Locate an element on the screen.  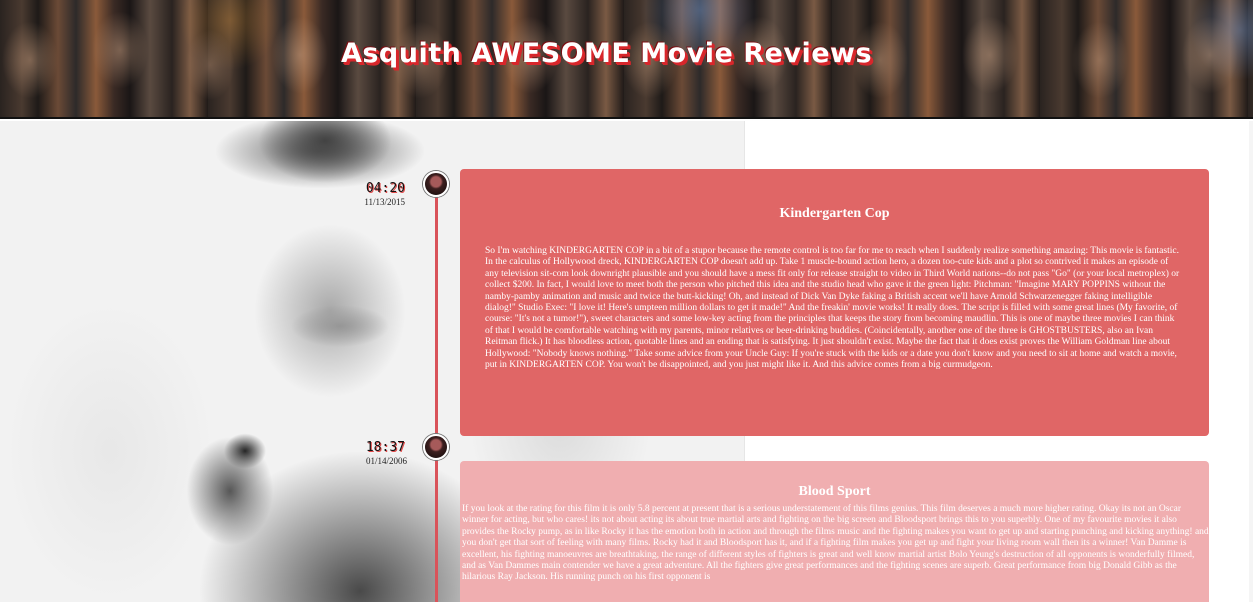
entry-time: 04:20 is located at coordinates (385, 188).